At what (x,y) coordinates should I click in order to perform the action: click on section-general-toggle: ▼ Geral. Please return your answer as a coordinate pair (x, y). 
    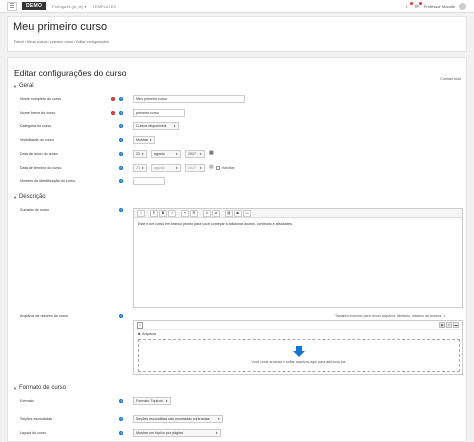
    Looking at the image, I should click on (23, 86).